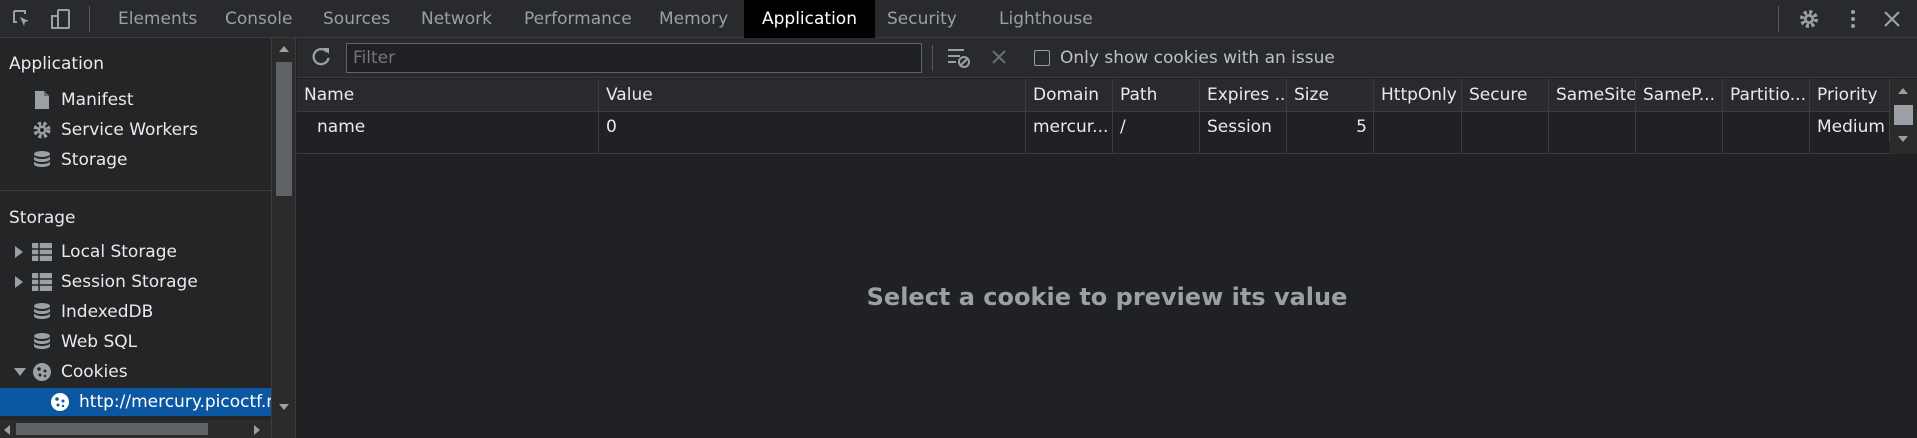 The height and width of the screenshot is (438, 1917). Describe the element at coordinates (448, 95) in the screenshot. I see `column-header-name: Name` at that location.